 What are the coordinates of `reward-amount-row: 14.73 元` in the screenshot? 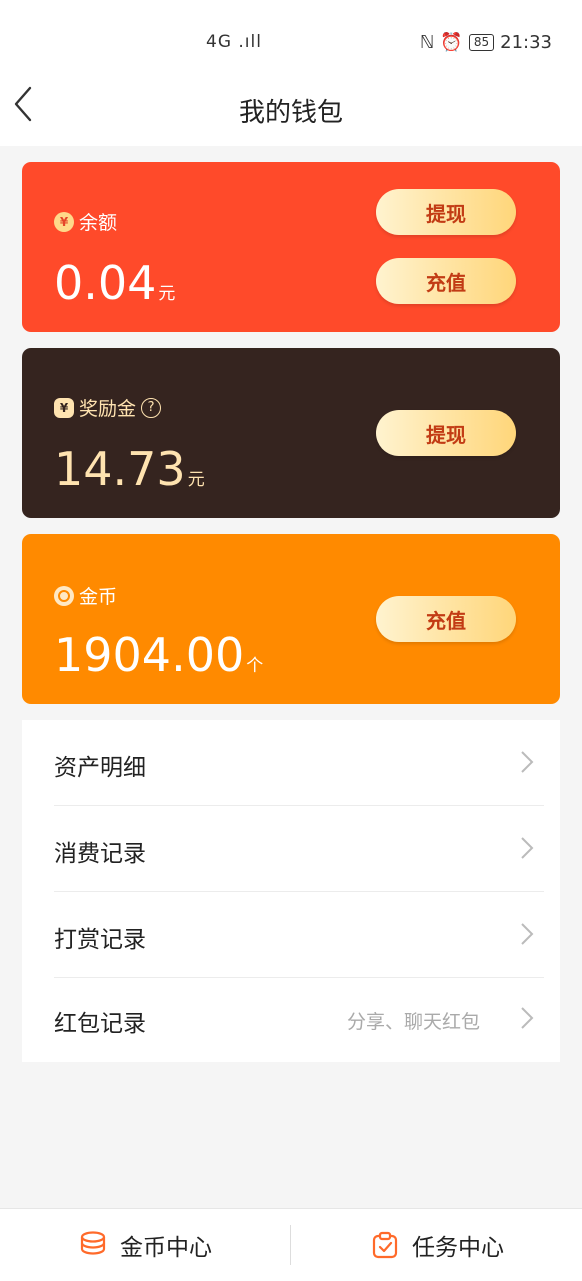 It's located at (129, 474).